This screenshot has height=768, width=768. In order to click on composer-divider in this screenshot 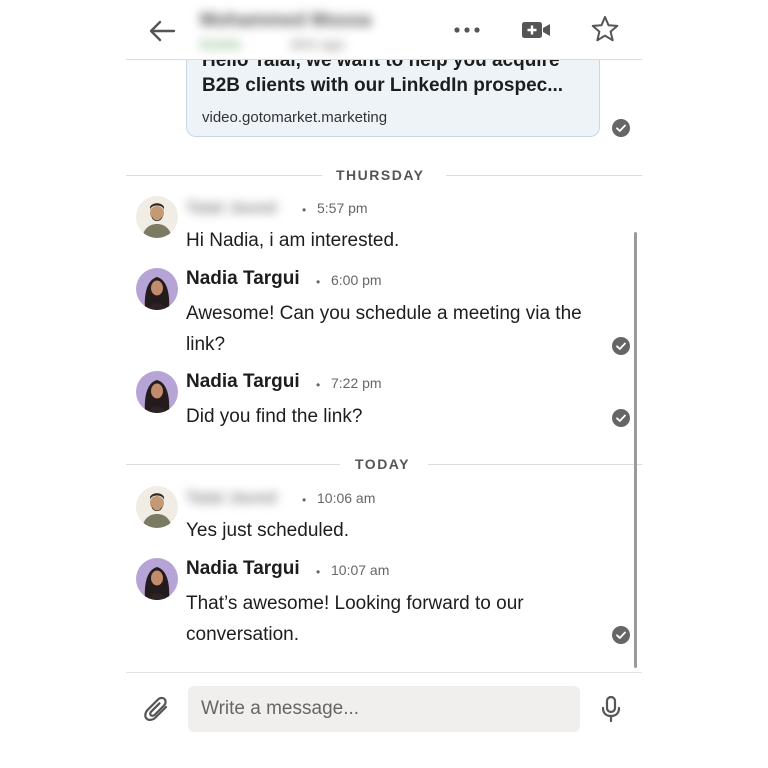, I will do `click(384, 672)`.